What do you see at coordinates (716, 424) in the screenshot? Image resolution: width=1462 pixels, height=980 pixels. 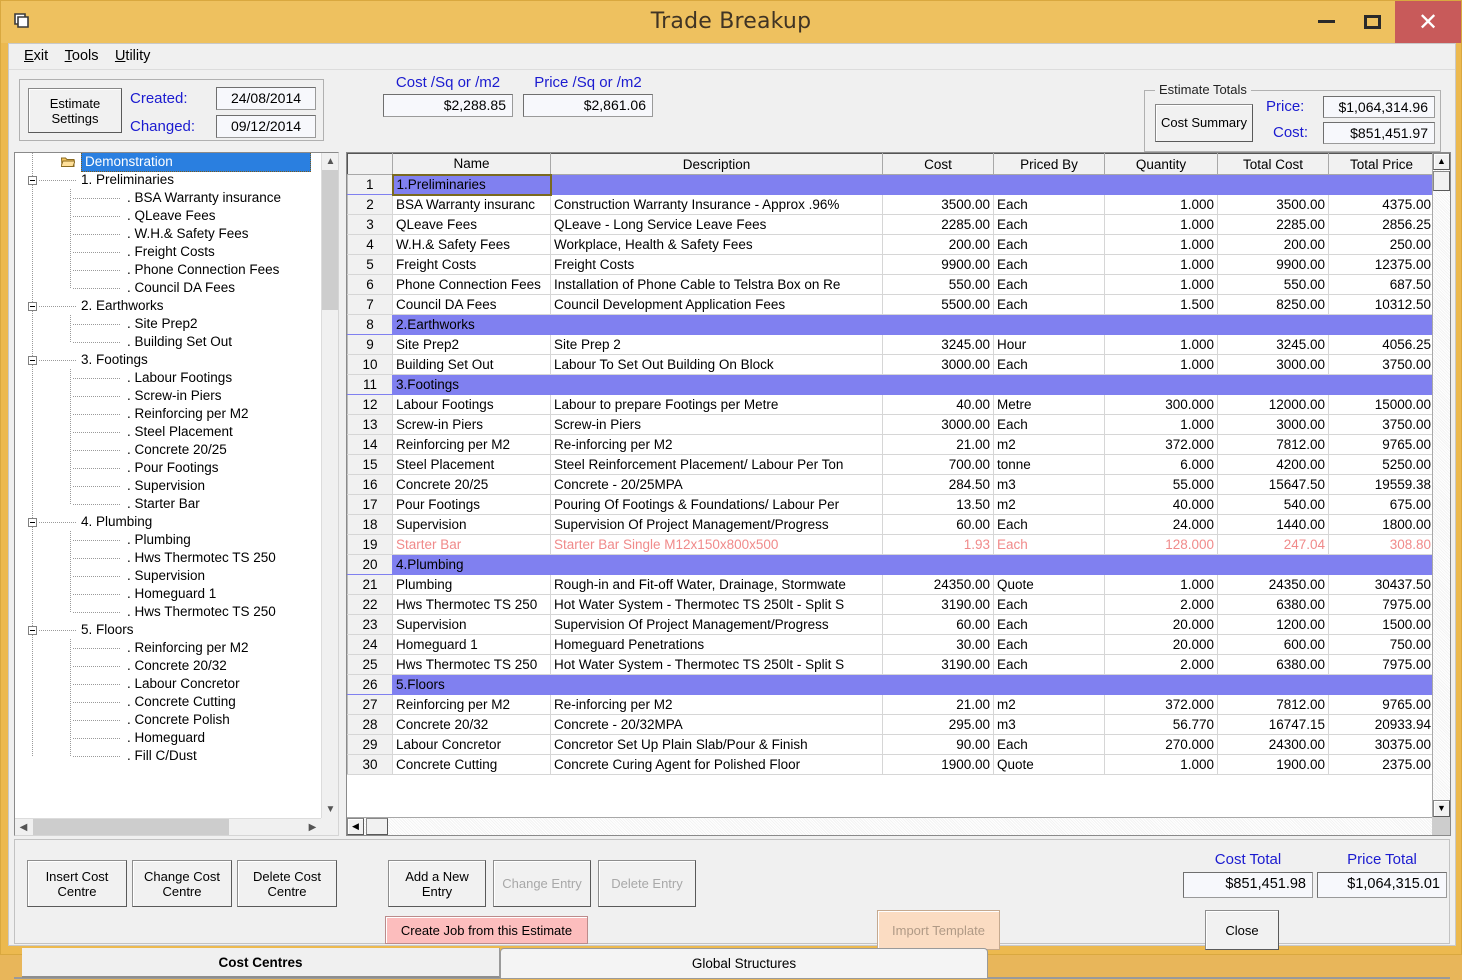 I see `cell-description: Screw-in Piers` at bounding box center [716, 424].